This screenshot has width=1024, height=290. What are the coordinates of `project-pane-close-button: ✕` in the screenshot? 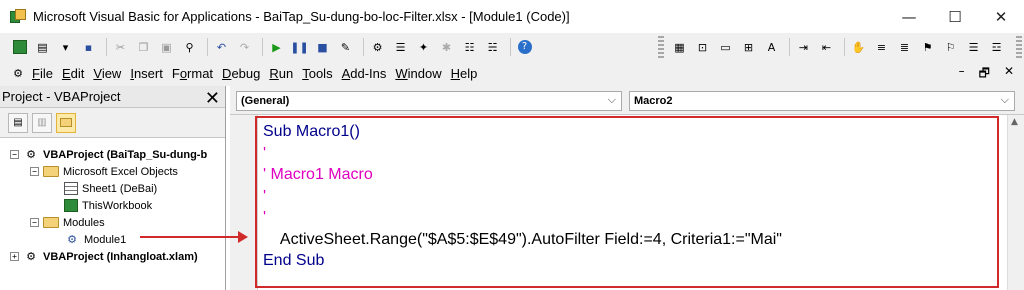 It's located at (212, 98).